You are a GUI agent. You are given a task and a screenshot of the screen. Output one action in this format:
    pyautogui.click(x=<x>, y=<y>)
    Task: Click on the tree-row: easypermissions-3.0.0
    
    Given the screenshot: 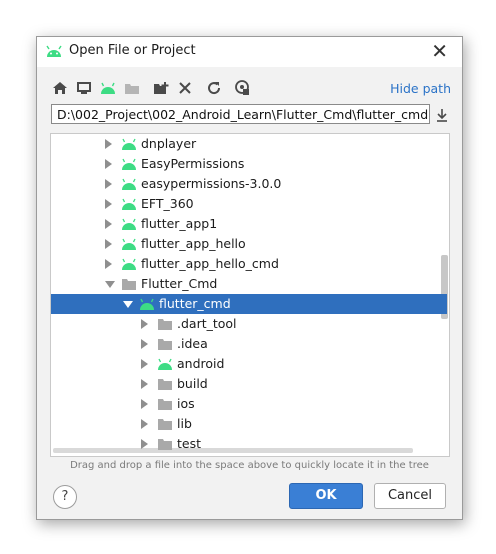 What is the action you would take?
    pyautogui.click(x=243, y=184)
    